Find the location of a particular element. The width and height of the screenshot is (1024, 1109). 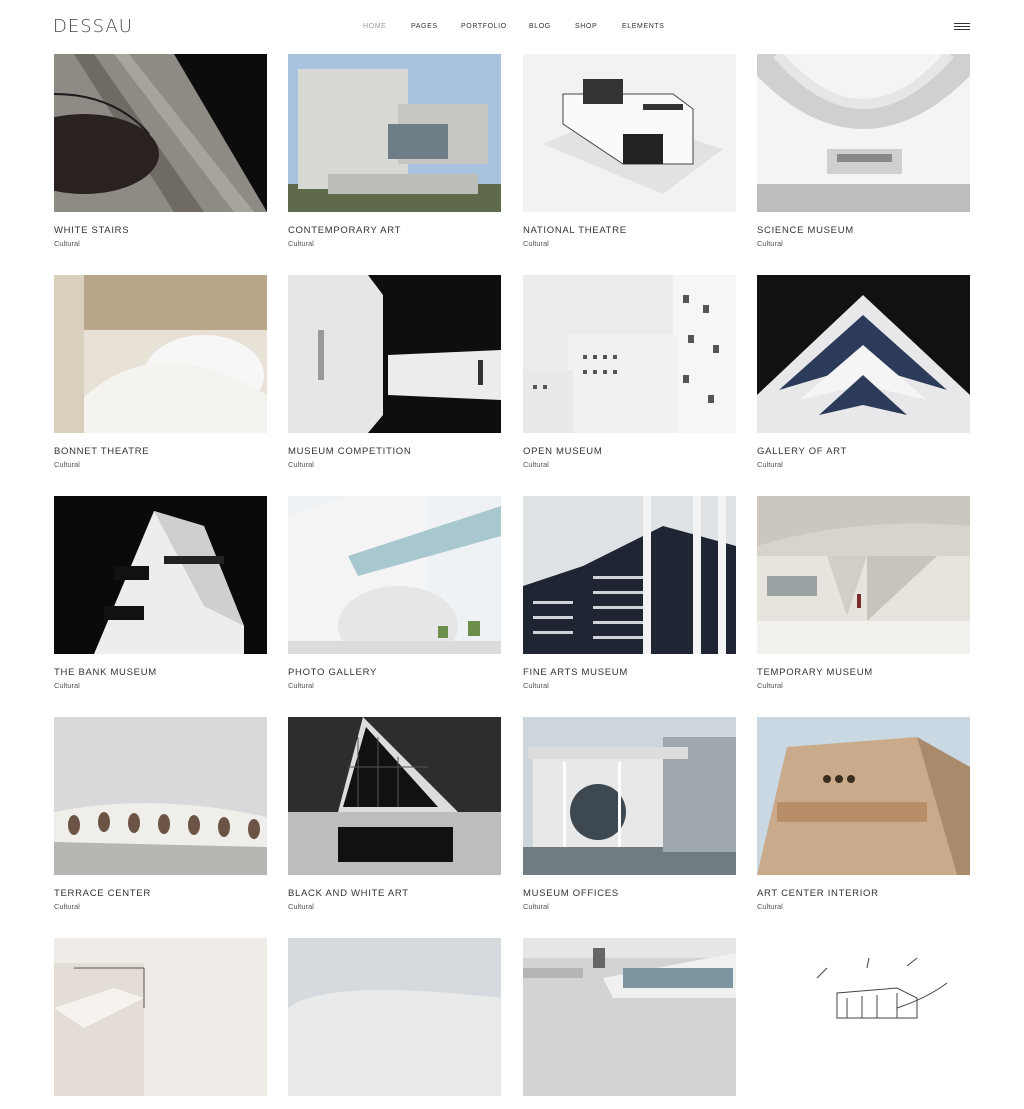

portfolio-item: OPEN MUSEUM Cultural is located at coordinates (629, 372).